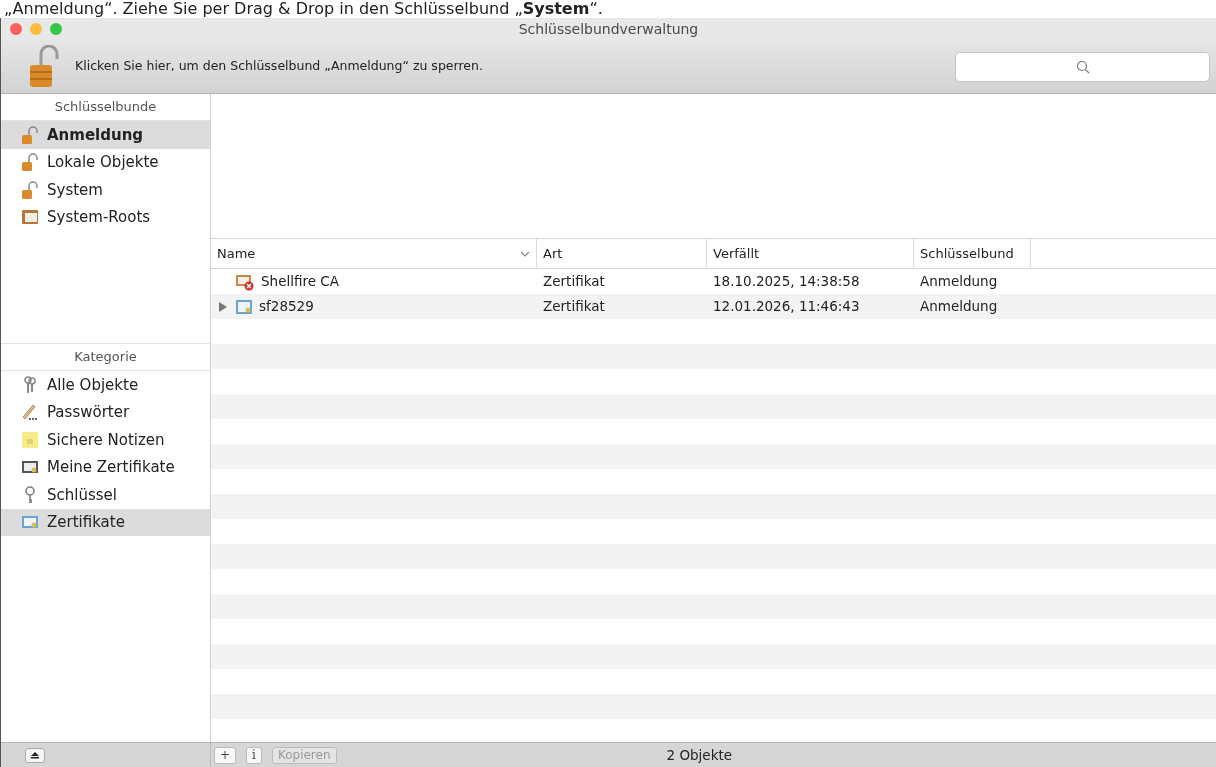 This screenshot has height=767, width=1216. What do you see at coordinates (245, 281) in the screenshot?
I see `certificate-error-icon` at bounding box center [245, 281].